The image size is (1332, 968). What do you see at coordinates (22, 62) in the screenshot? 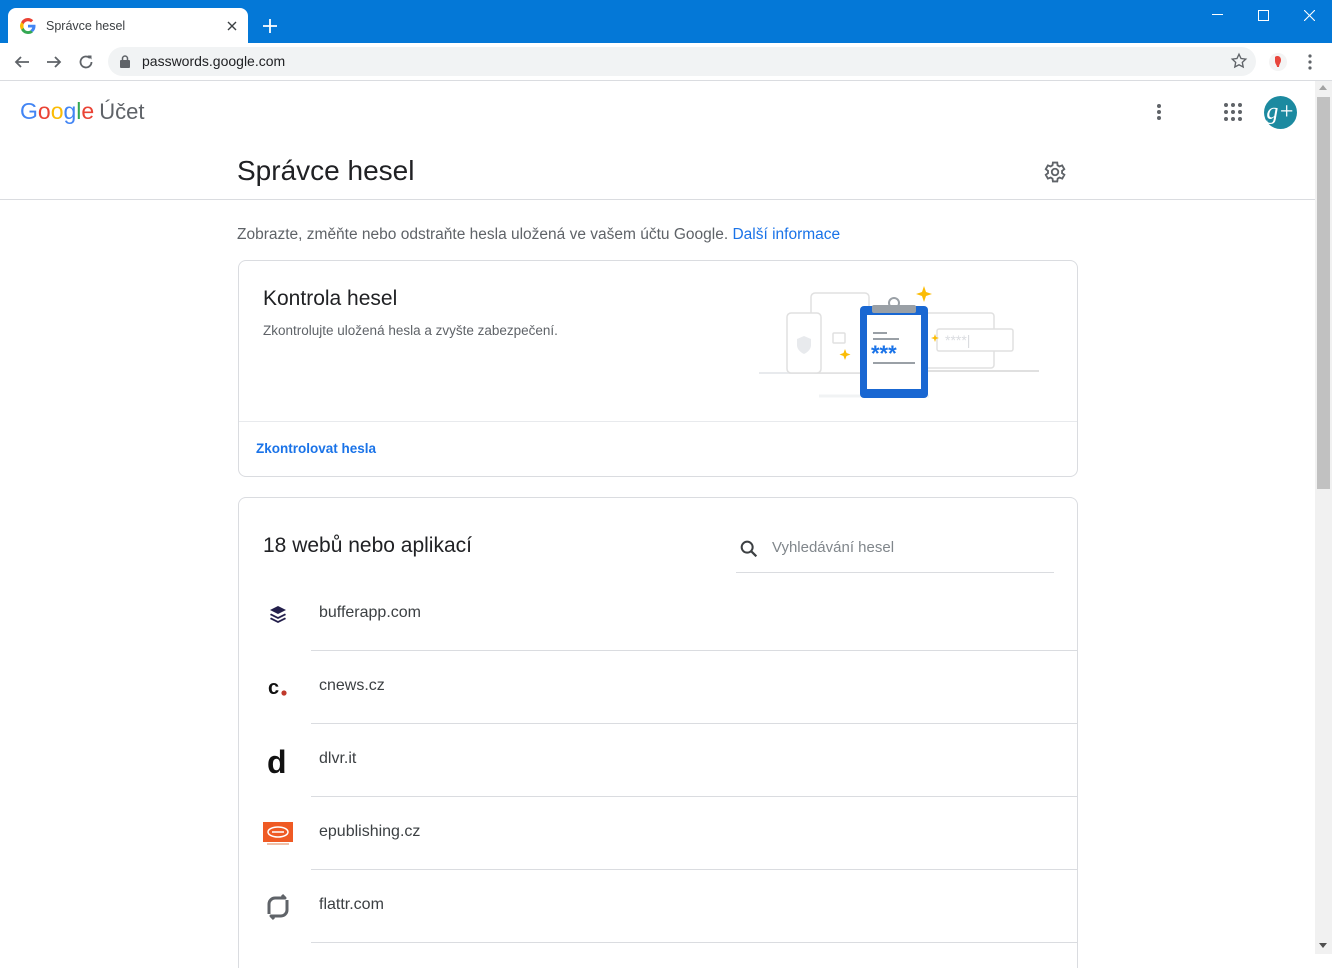
I see `back-arrow-icon` at bounding box center [22, 62].